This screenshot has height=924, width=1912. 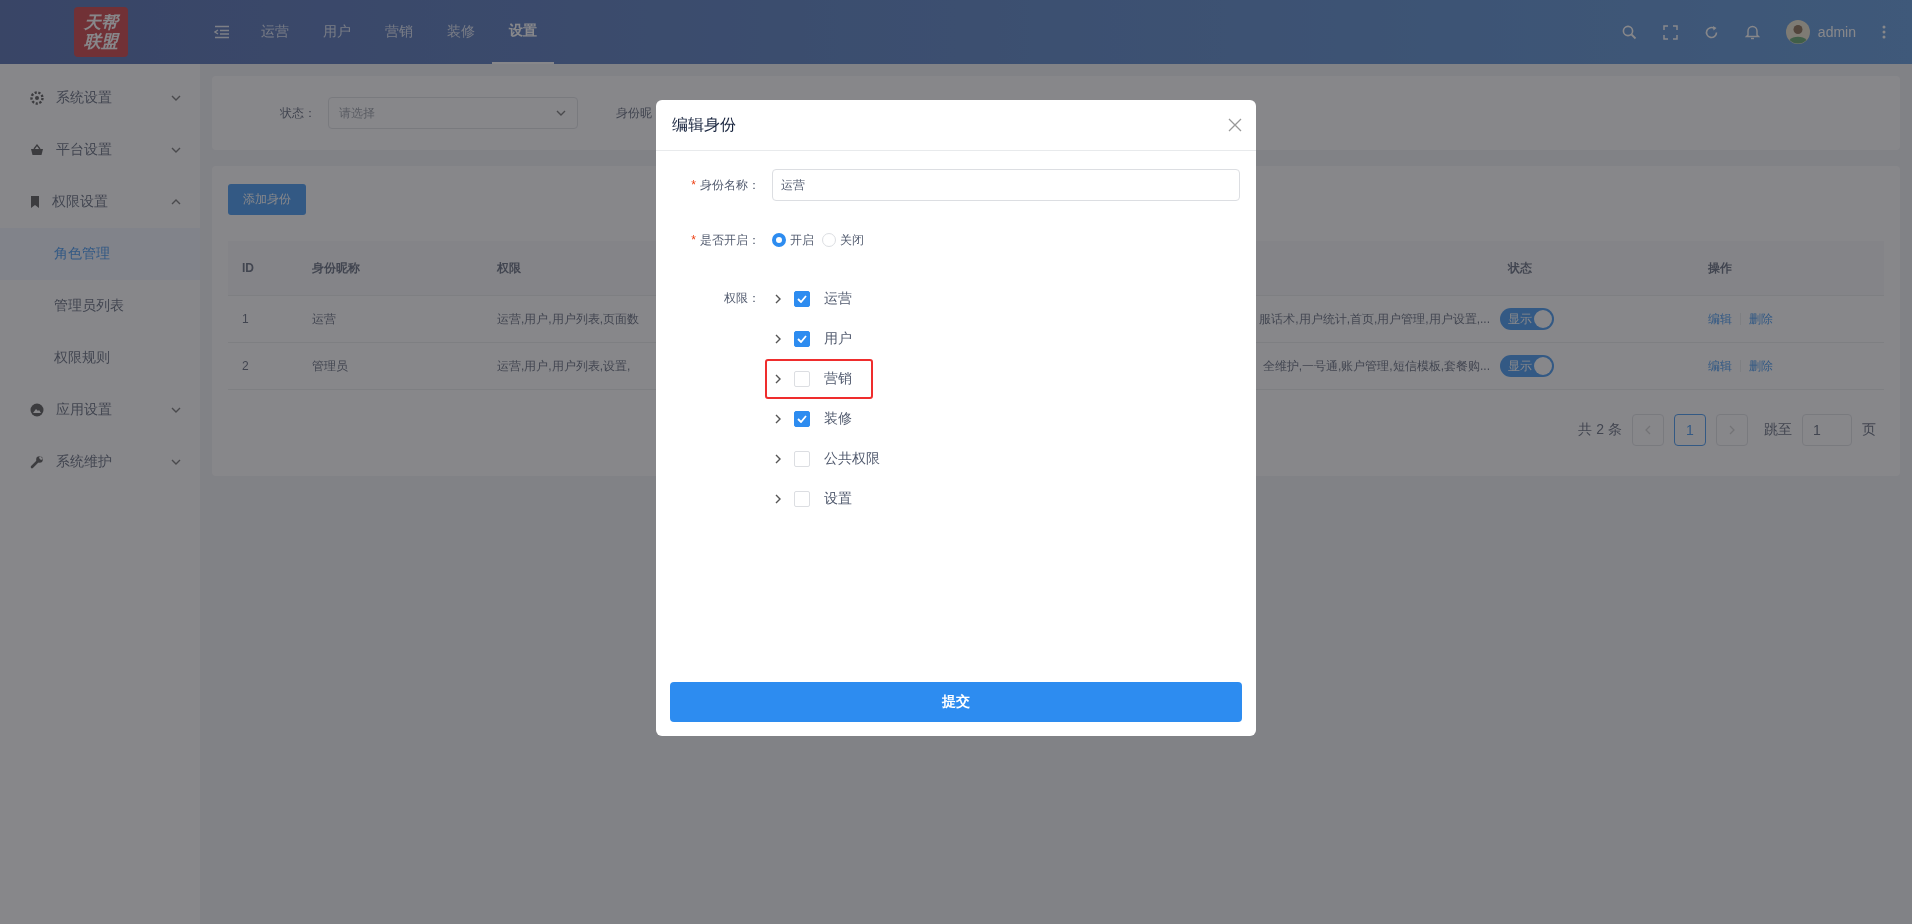 I want to click on sidebar-item: 权限设置, so click(x=100, y=202).